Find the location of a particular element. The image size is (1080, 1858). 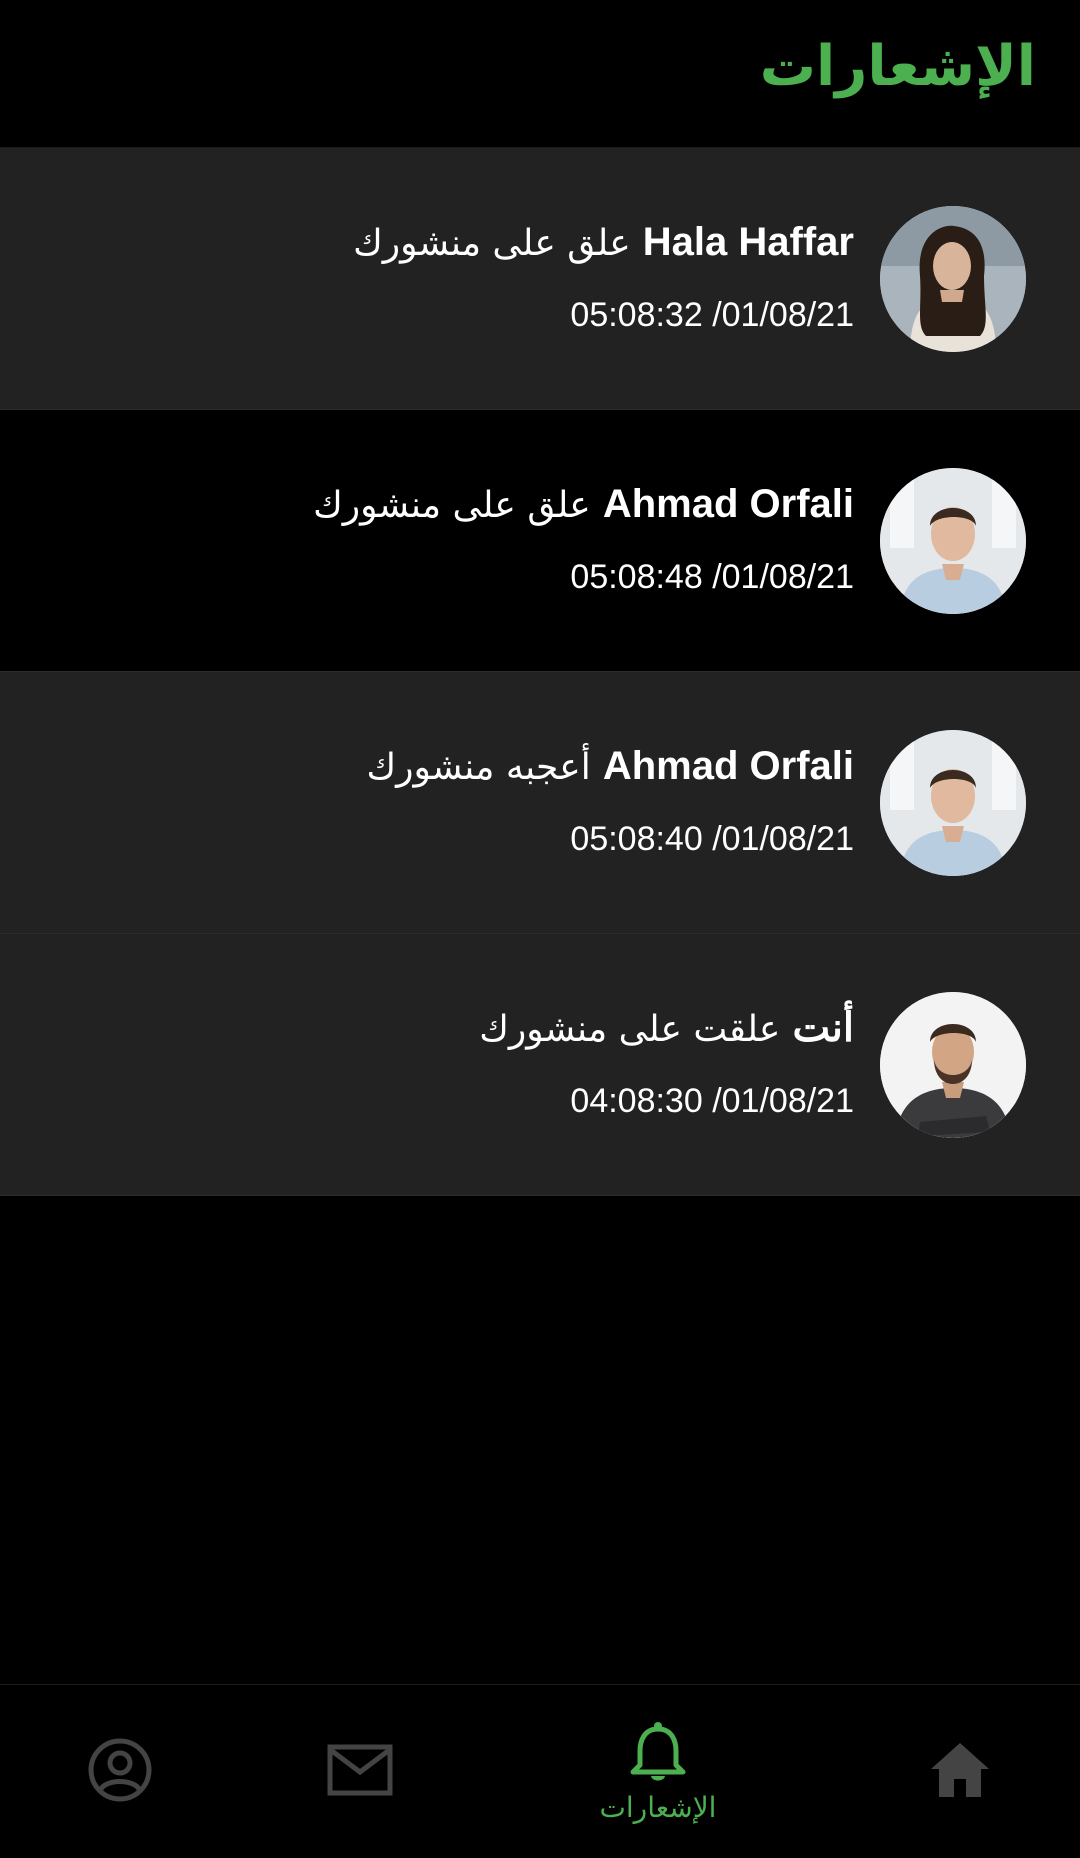

user-name: أنت is located at coordinates (823, 1028).